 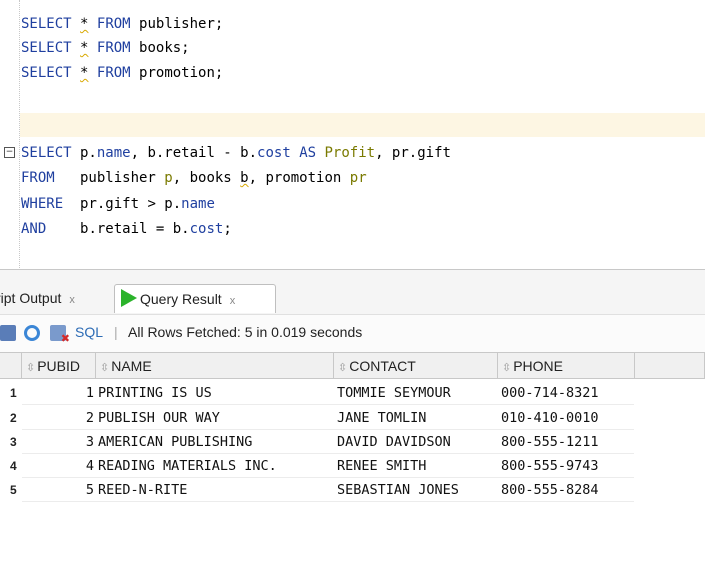 I want to click on code-token: p, so click(x=168, y=178).